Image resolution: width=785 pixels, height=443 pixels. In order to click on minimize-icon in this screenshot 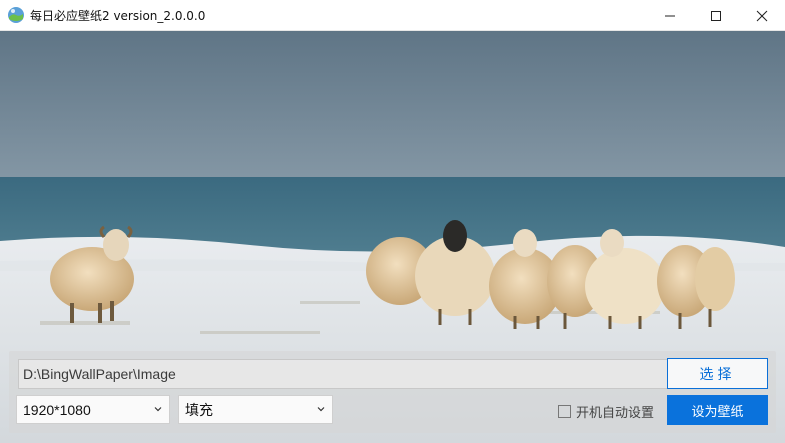, I will do `click(670, 15)`.